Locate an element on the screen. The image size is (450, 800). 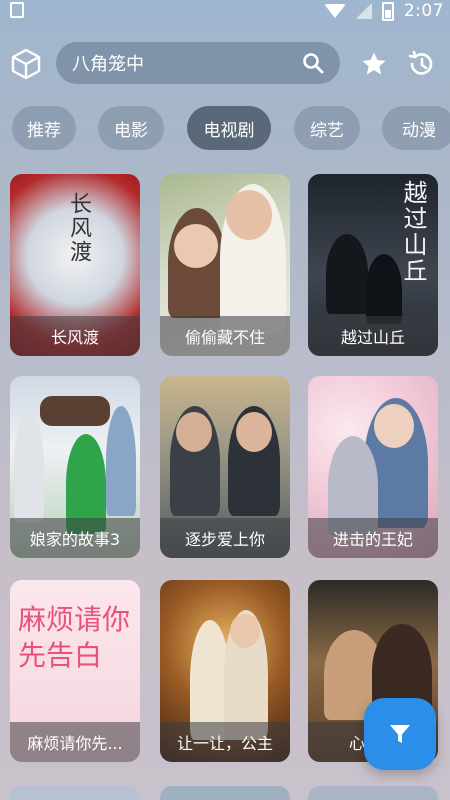
show-card: 逐步爱上你 is located at coordinates (225, 467).